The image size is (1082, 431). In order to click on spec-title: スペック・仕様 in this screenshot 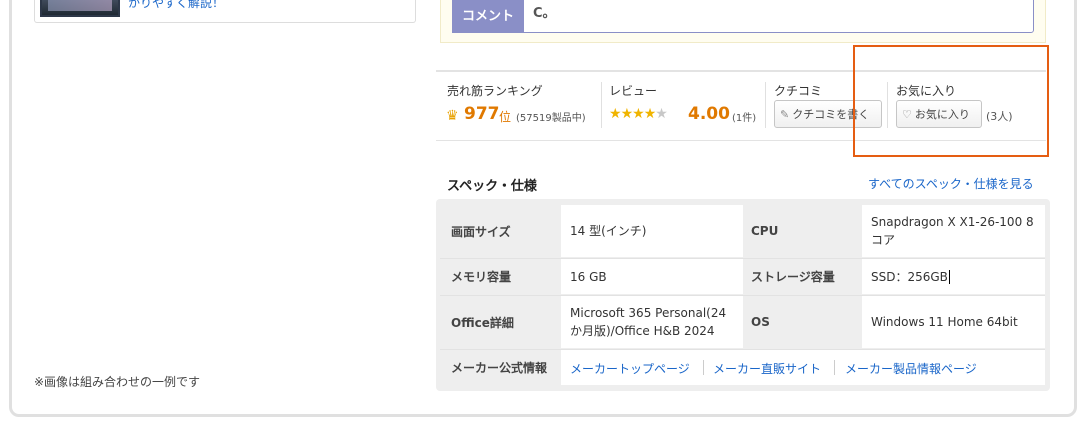, I will do `click(492, 186)`.